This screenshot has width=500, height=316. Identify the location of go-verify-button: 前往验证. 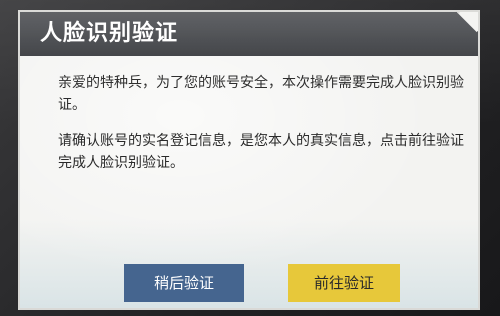
(344, 283).